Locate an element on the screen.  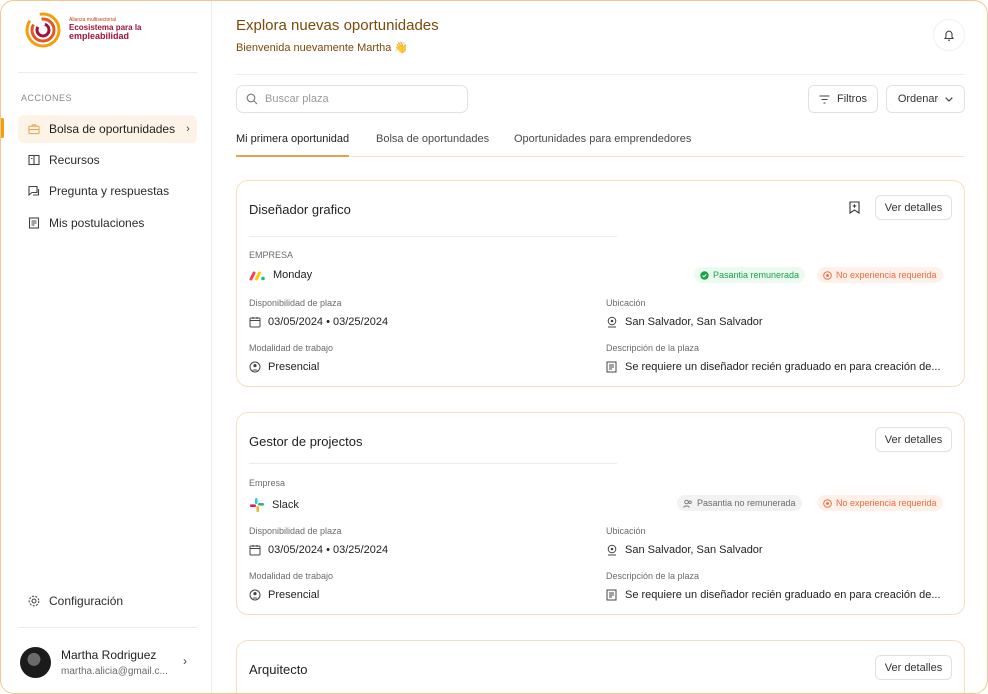
filters-button: Filtros is located at coordinates (843, 99).